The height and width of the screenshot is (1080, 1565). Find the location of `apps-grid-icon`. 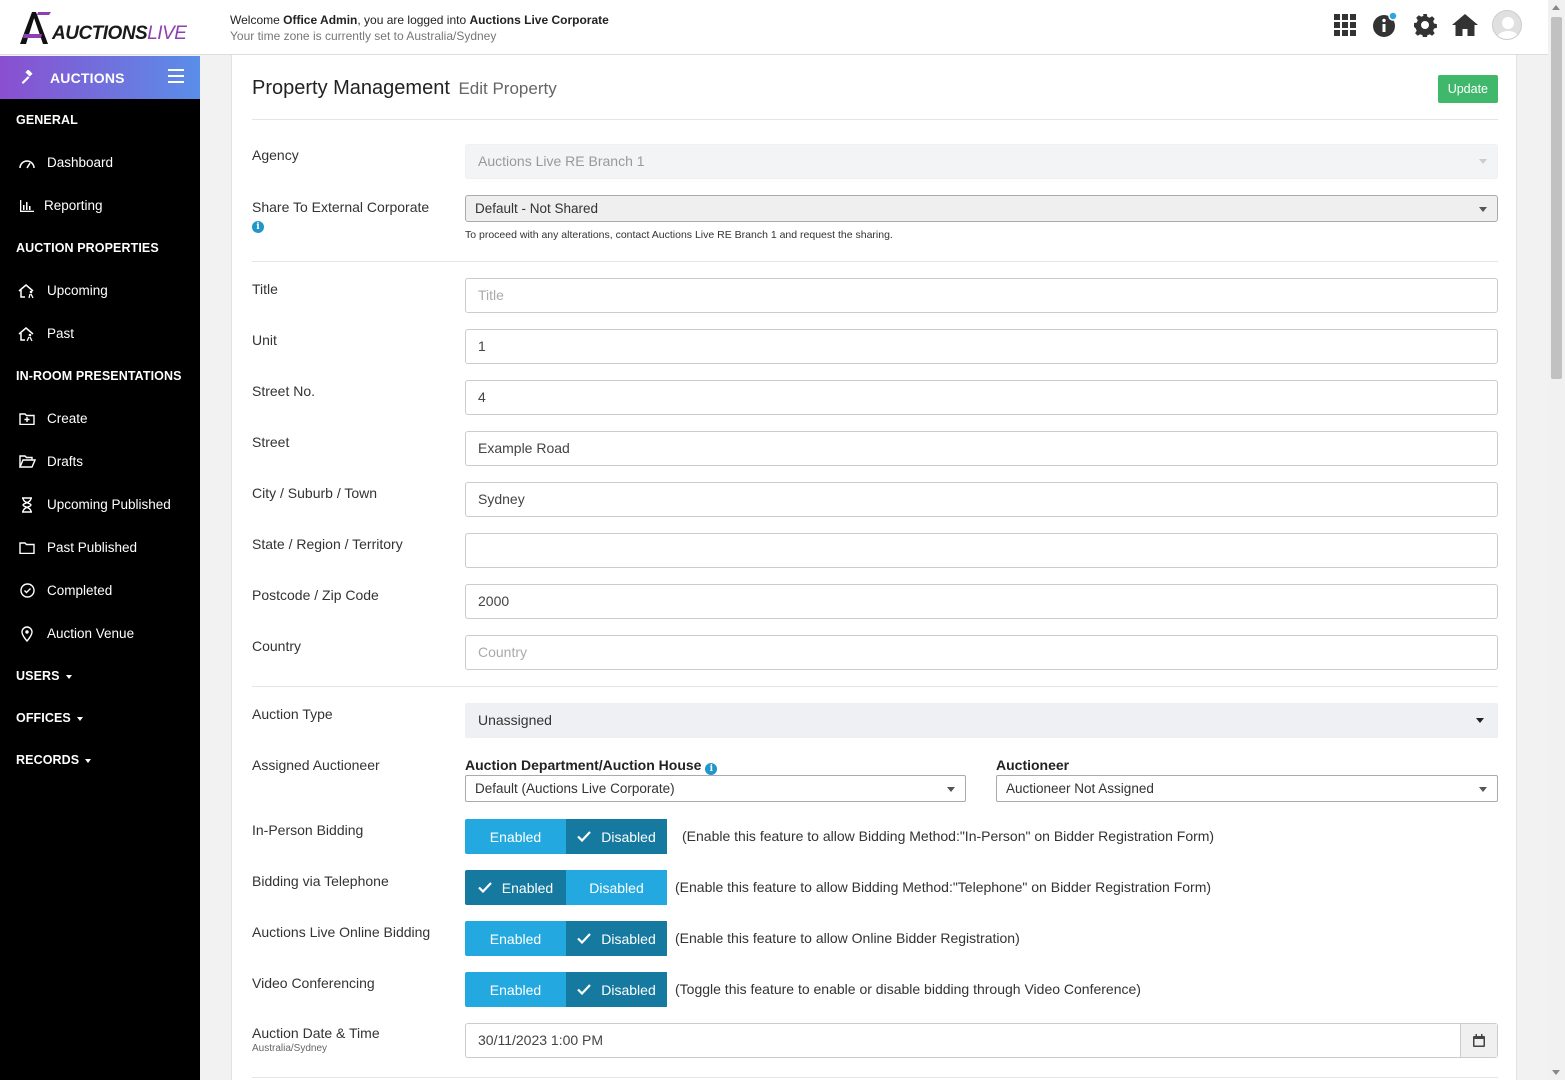

apps-grid-icon is located at coordinates (1345, 25).